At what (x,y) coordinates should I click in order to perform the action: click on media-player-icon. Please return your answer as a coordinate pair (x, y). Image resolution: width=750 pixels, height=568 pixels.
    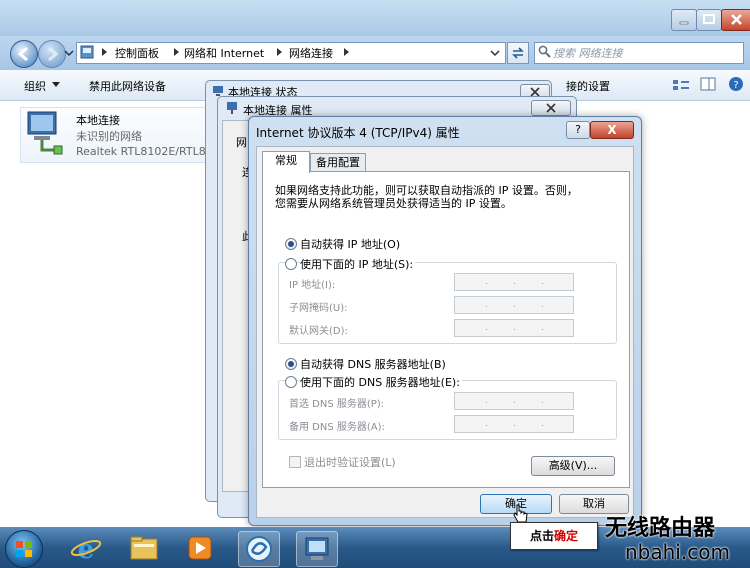
    Looking at the image, I should click on (200, 548).